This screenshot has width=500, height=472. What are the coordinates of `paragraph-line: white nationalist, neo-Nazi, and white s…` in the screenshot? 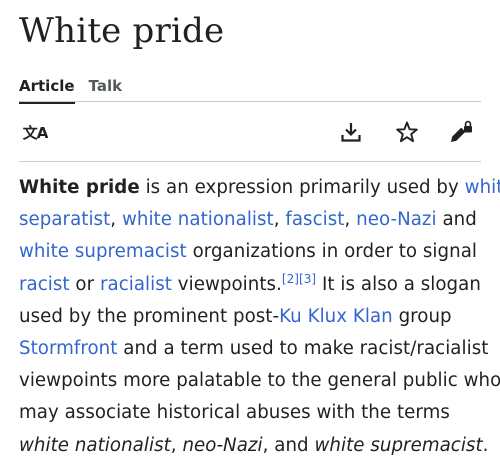 It's located at (254, 446).